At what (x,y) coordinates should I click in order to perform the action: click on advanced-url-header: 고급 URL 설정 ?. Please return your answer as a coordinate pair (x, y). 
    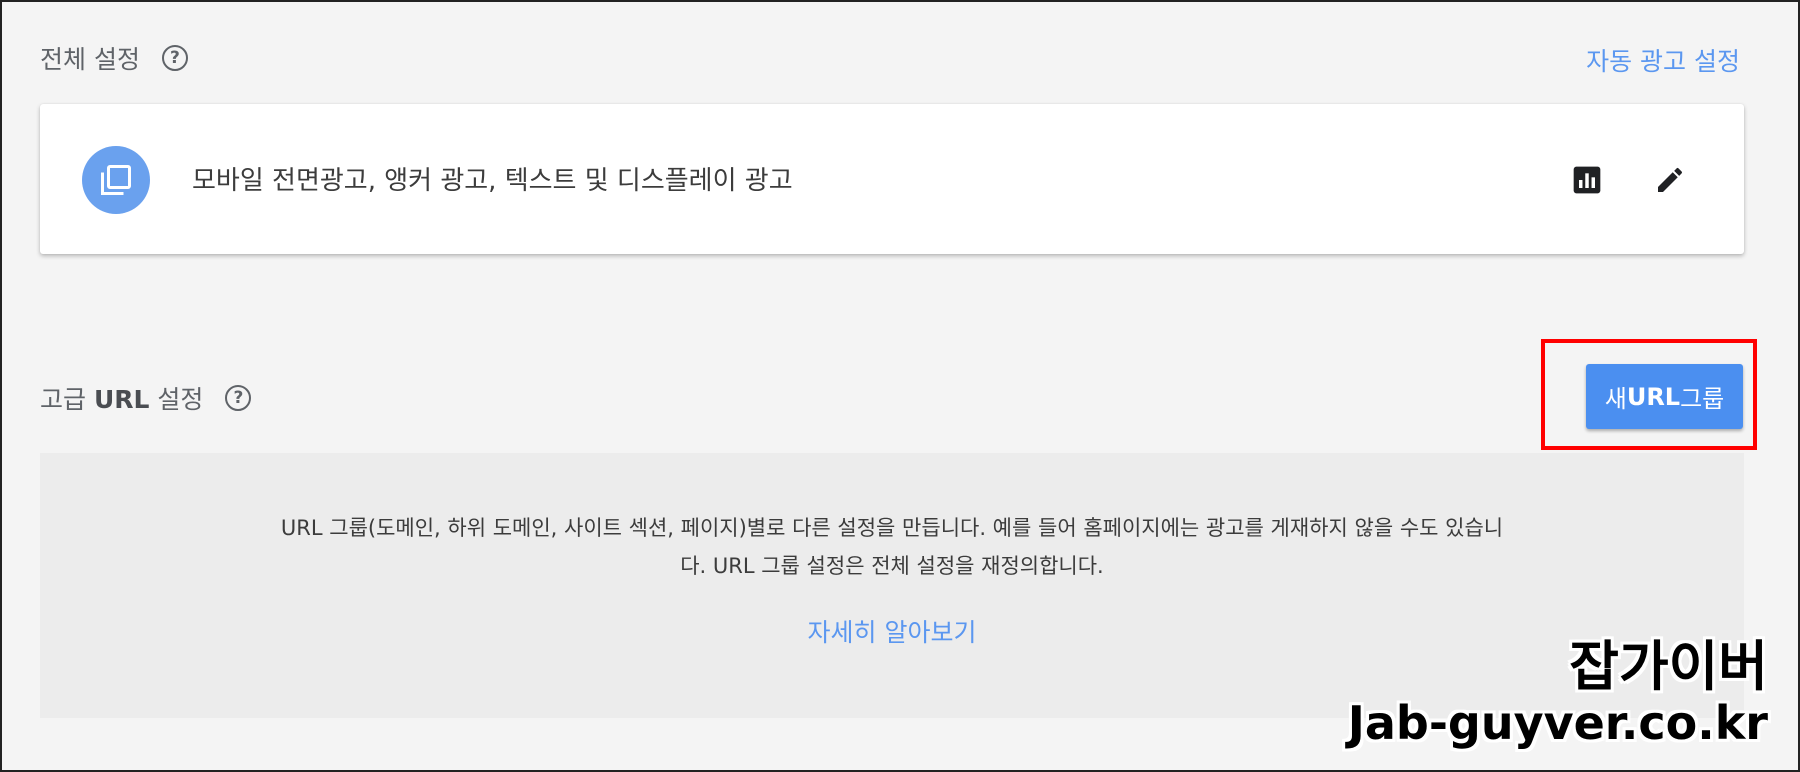
    Looking at the image, I should click on (146, 398).